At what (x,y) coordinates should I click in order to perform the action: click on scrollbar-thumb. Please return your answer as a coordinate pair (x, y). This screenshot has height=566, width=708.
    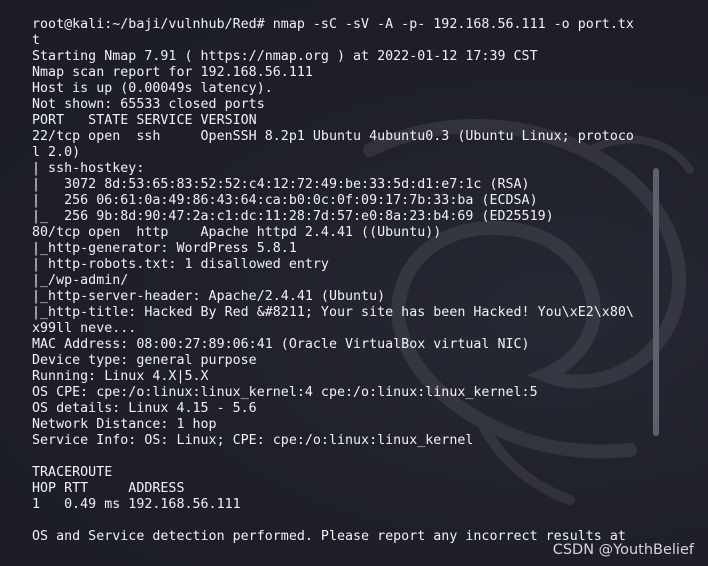
    Looking at the image, I should click on (656, 302).